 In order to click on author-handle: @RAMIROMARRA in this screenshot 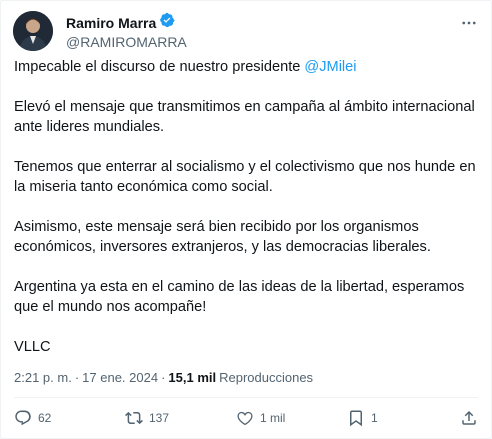, I will do `click(126, 42)`.